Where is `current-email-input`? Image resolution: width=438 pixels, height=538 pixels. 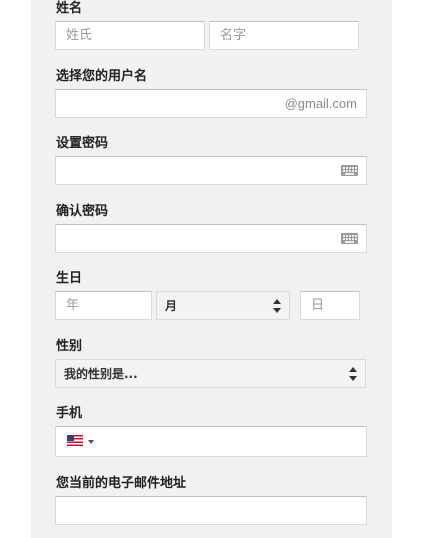
current-email-input is located at coordinates (211, 510).